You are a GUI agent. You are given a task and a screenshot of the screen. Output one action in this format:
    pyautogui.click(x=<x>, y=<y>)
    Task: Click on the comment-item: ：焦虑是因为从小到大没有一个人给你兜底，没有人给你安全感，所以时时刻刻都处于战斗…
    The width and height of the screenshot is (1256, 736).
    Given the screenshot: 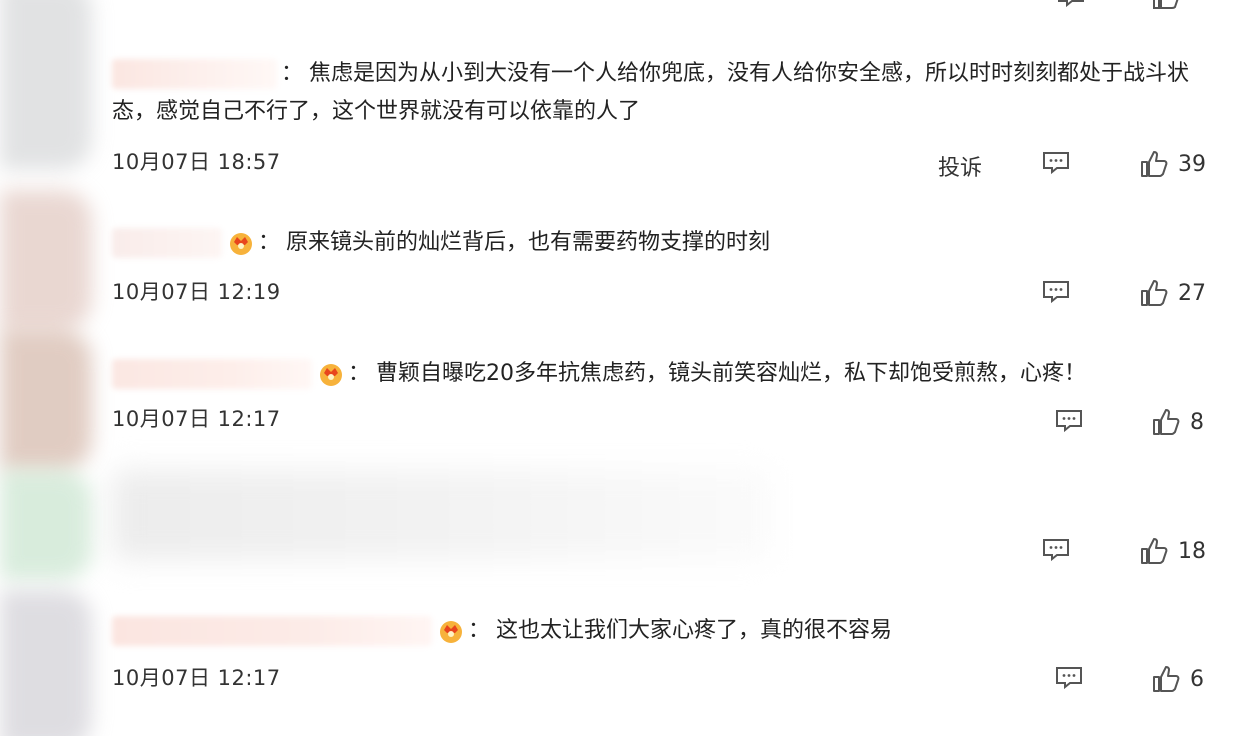 What is the action you would take?
    pyautogui.click(x=672, y=93)
    